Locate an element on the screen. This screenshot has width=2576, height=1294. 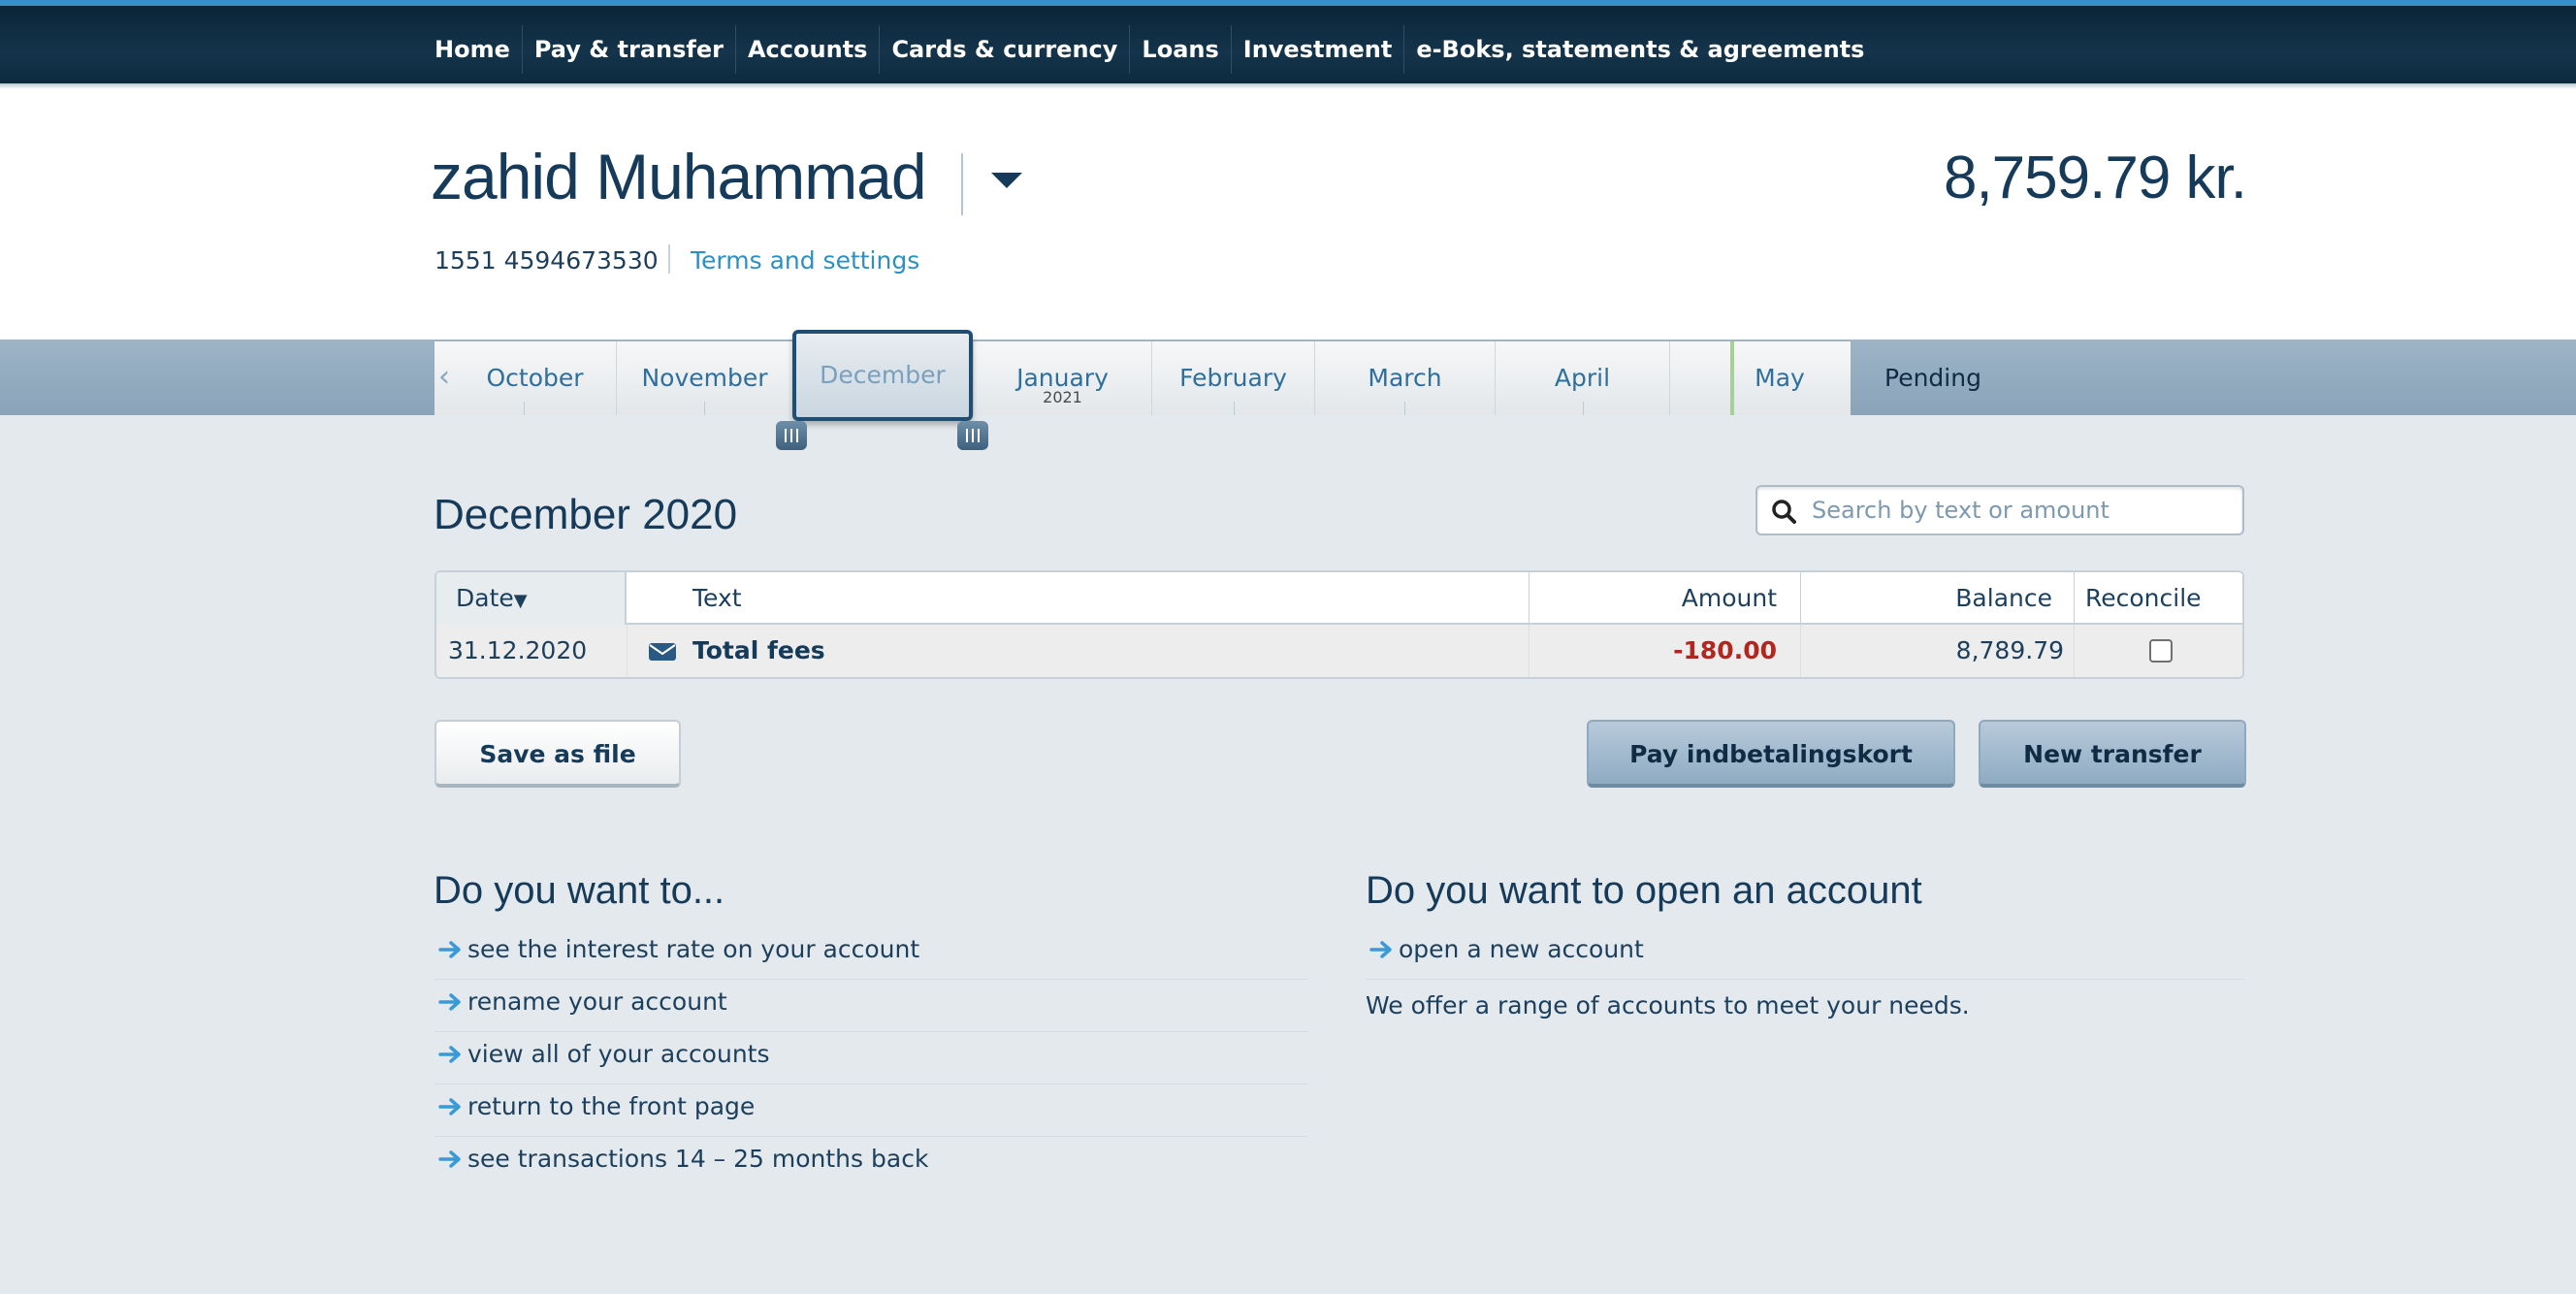
link-front-page: return to the front page is located at coordinates (611, 1106).